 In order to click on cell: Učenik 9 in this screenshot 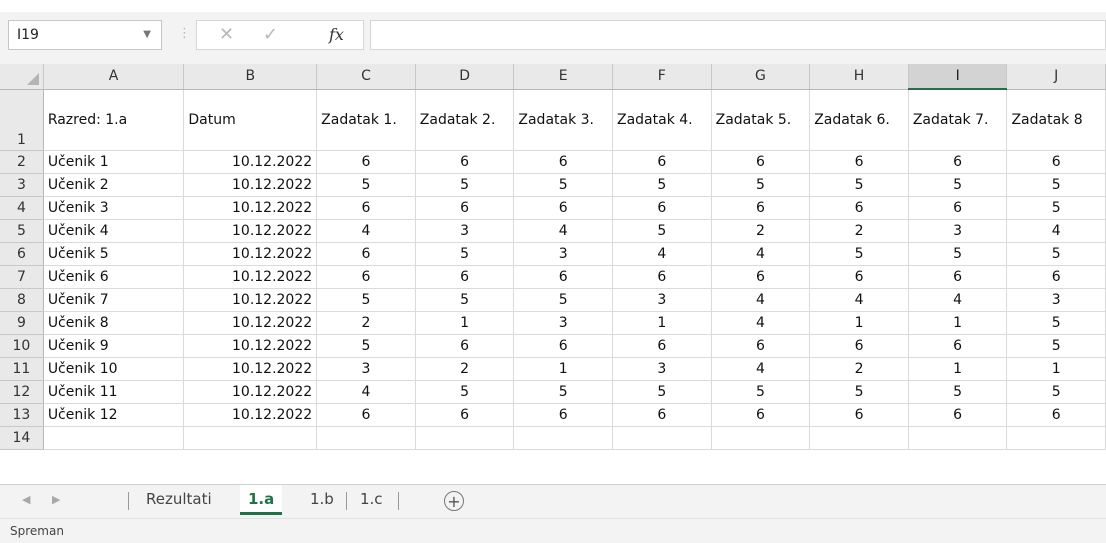, I will do `click(114, 346)`.